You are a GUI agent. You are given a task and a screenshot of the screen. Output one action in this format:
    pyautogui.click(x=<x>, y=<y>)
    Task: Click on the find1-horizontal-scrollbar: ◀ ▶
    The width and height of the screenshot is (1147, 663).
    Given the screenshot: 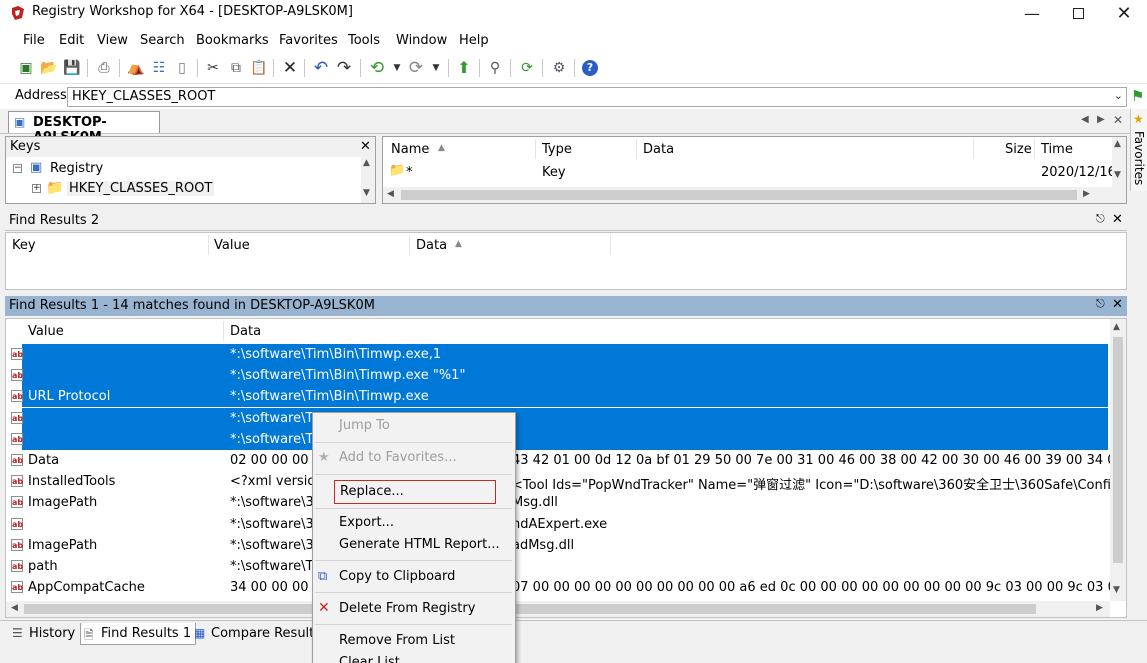 What is the action you would take?
    pyautogui.click(x=558, y=609)
    